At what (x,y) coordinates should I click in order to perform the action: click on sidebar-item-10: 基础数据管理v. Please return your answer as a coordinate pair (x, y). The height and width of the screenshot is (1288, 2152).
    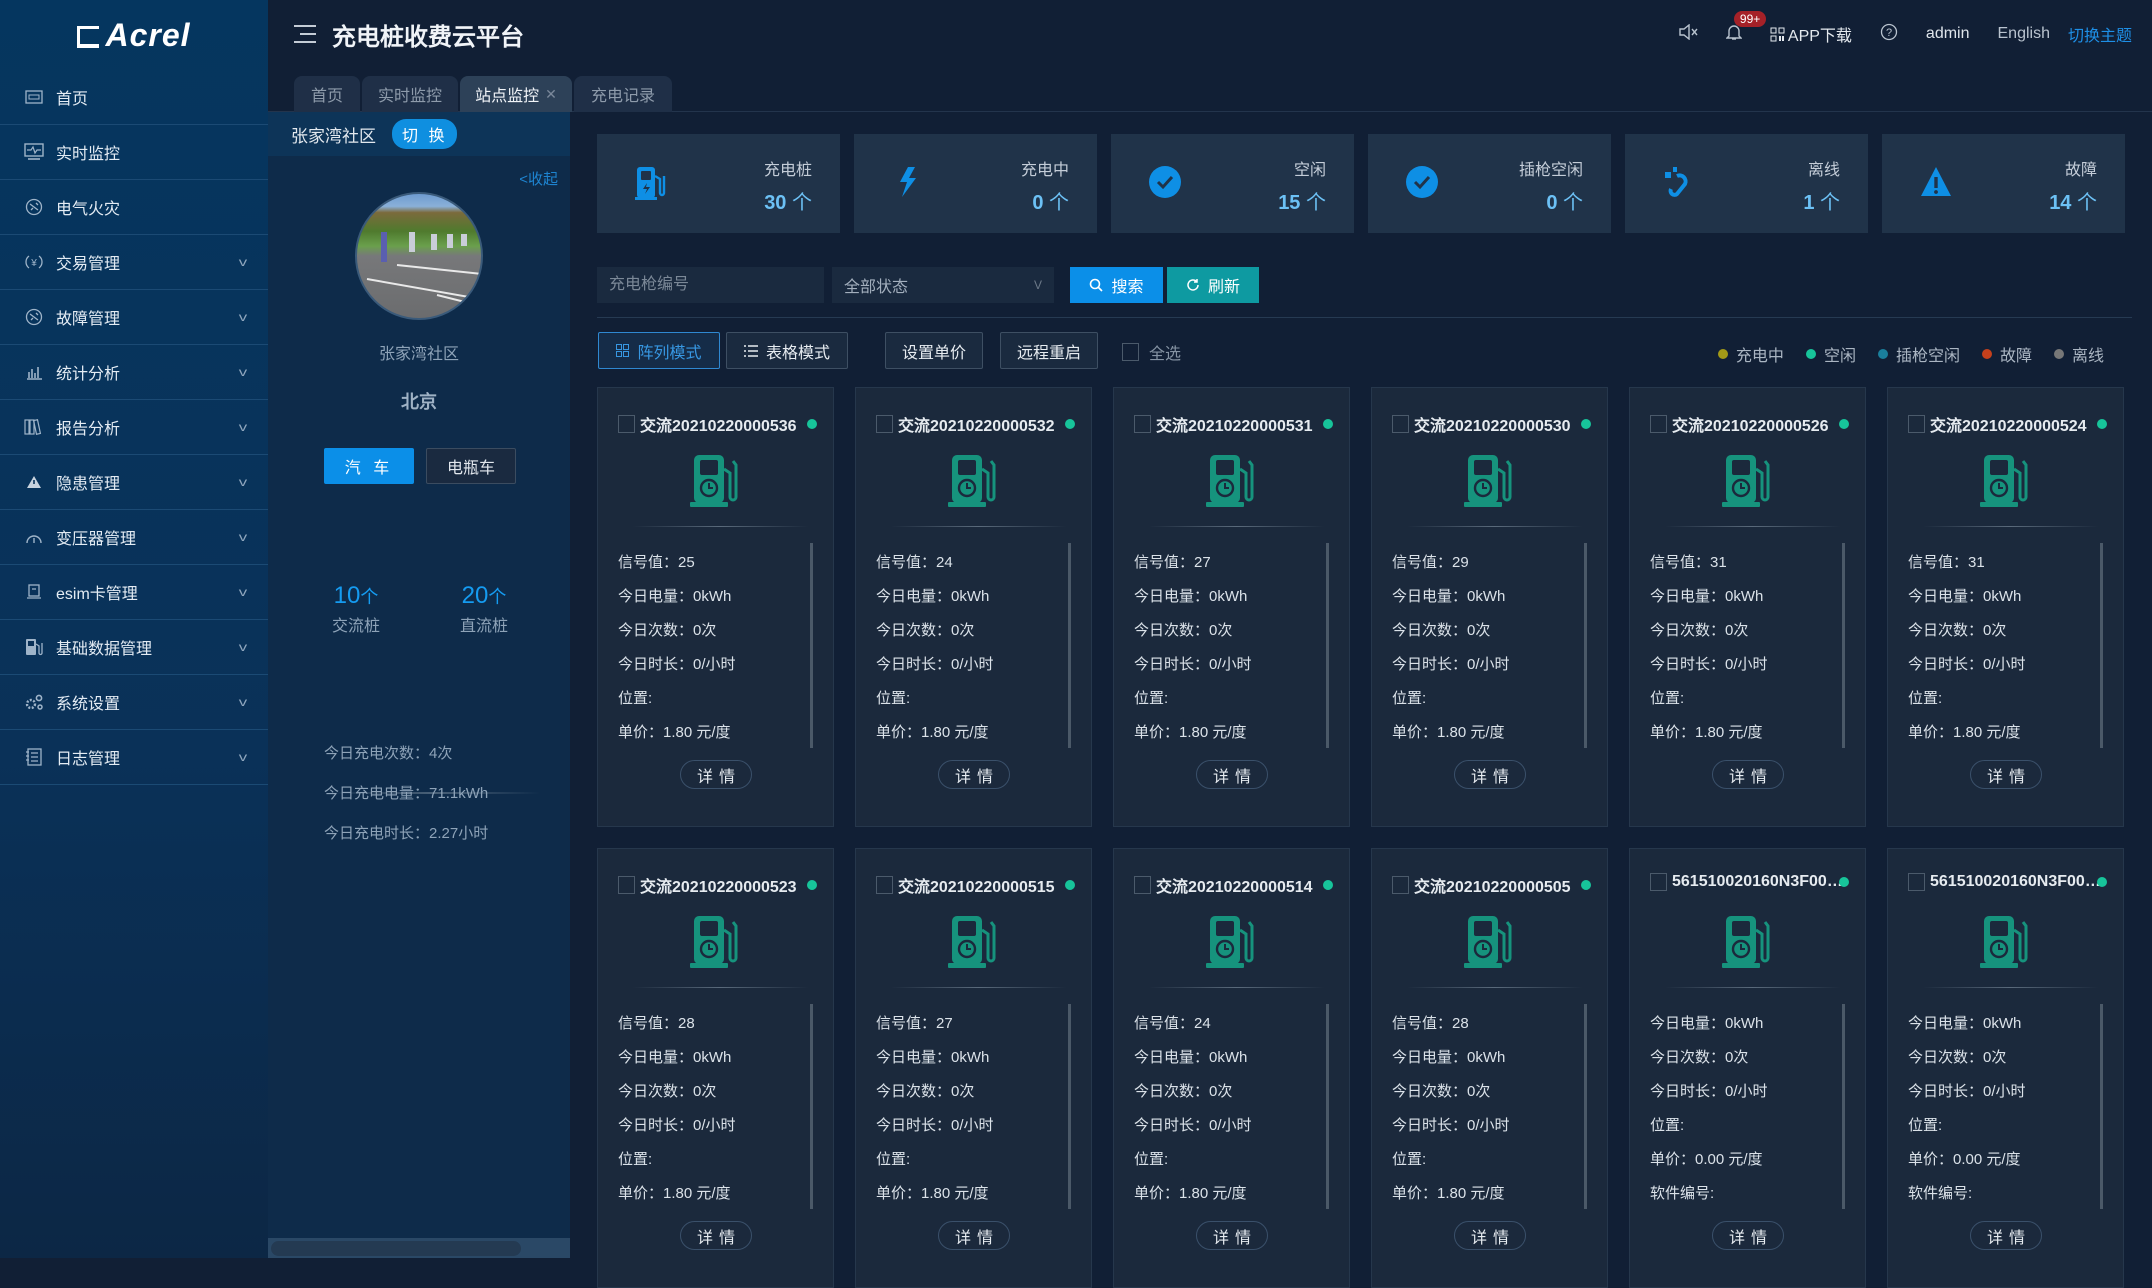
    Looking at the image, I should click on (134, 647).